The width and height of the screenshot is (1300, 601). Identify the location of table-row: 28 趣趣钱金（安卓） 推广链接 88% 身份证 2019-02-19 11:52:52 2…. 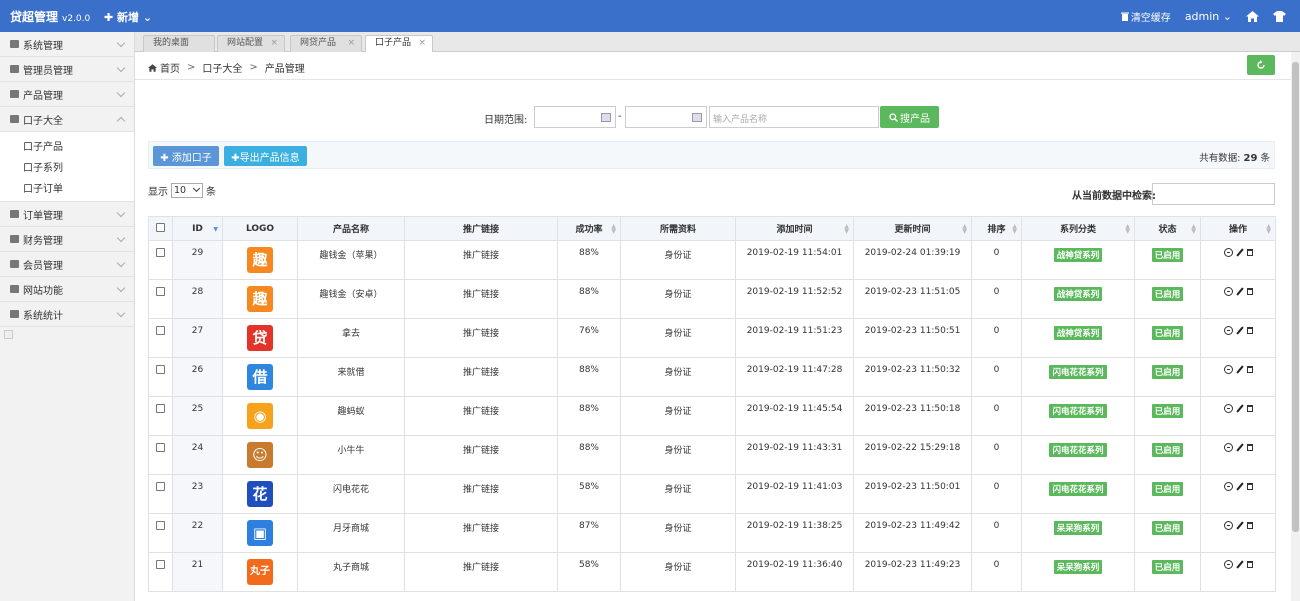
(712, 299).